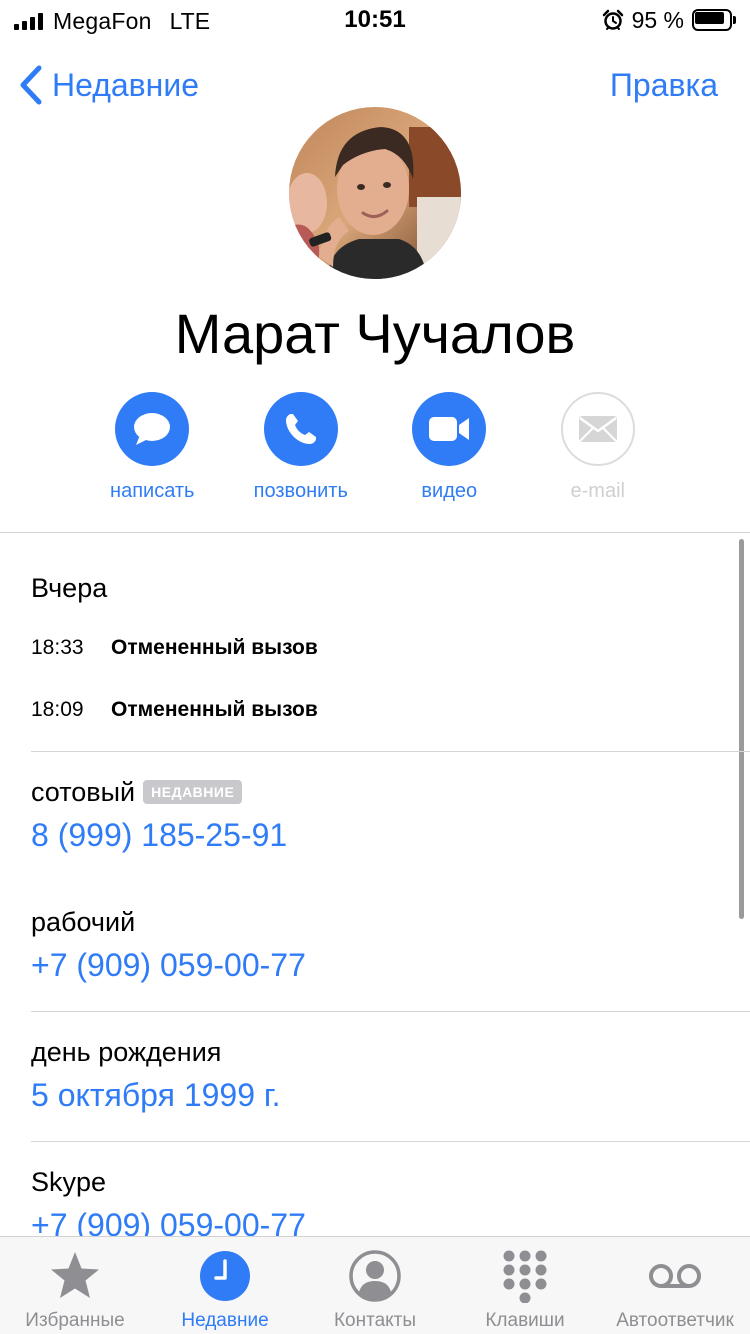  Describe the element at coordinates (375, 1276) in the screenshot. I see `person-icon` at that location.